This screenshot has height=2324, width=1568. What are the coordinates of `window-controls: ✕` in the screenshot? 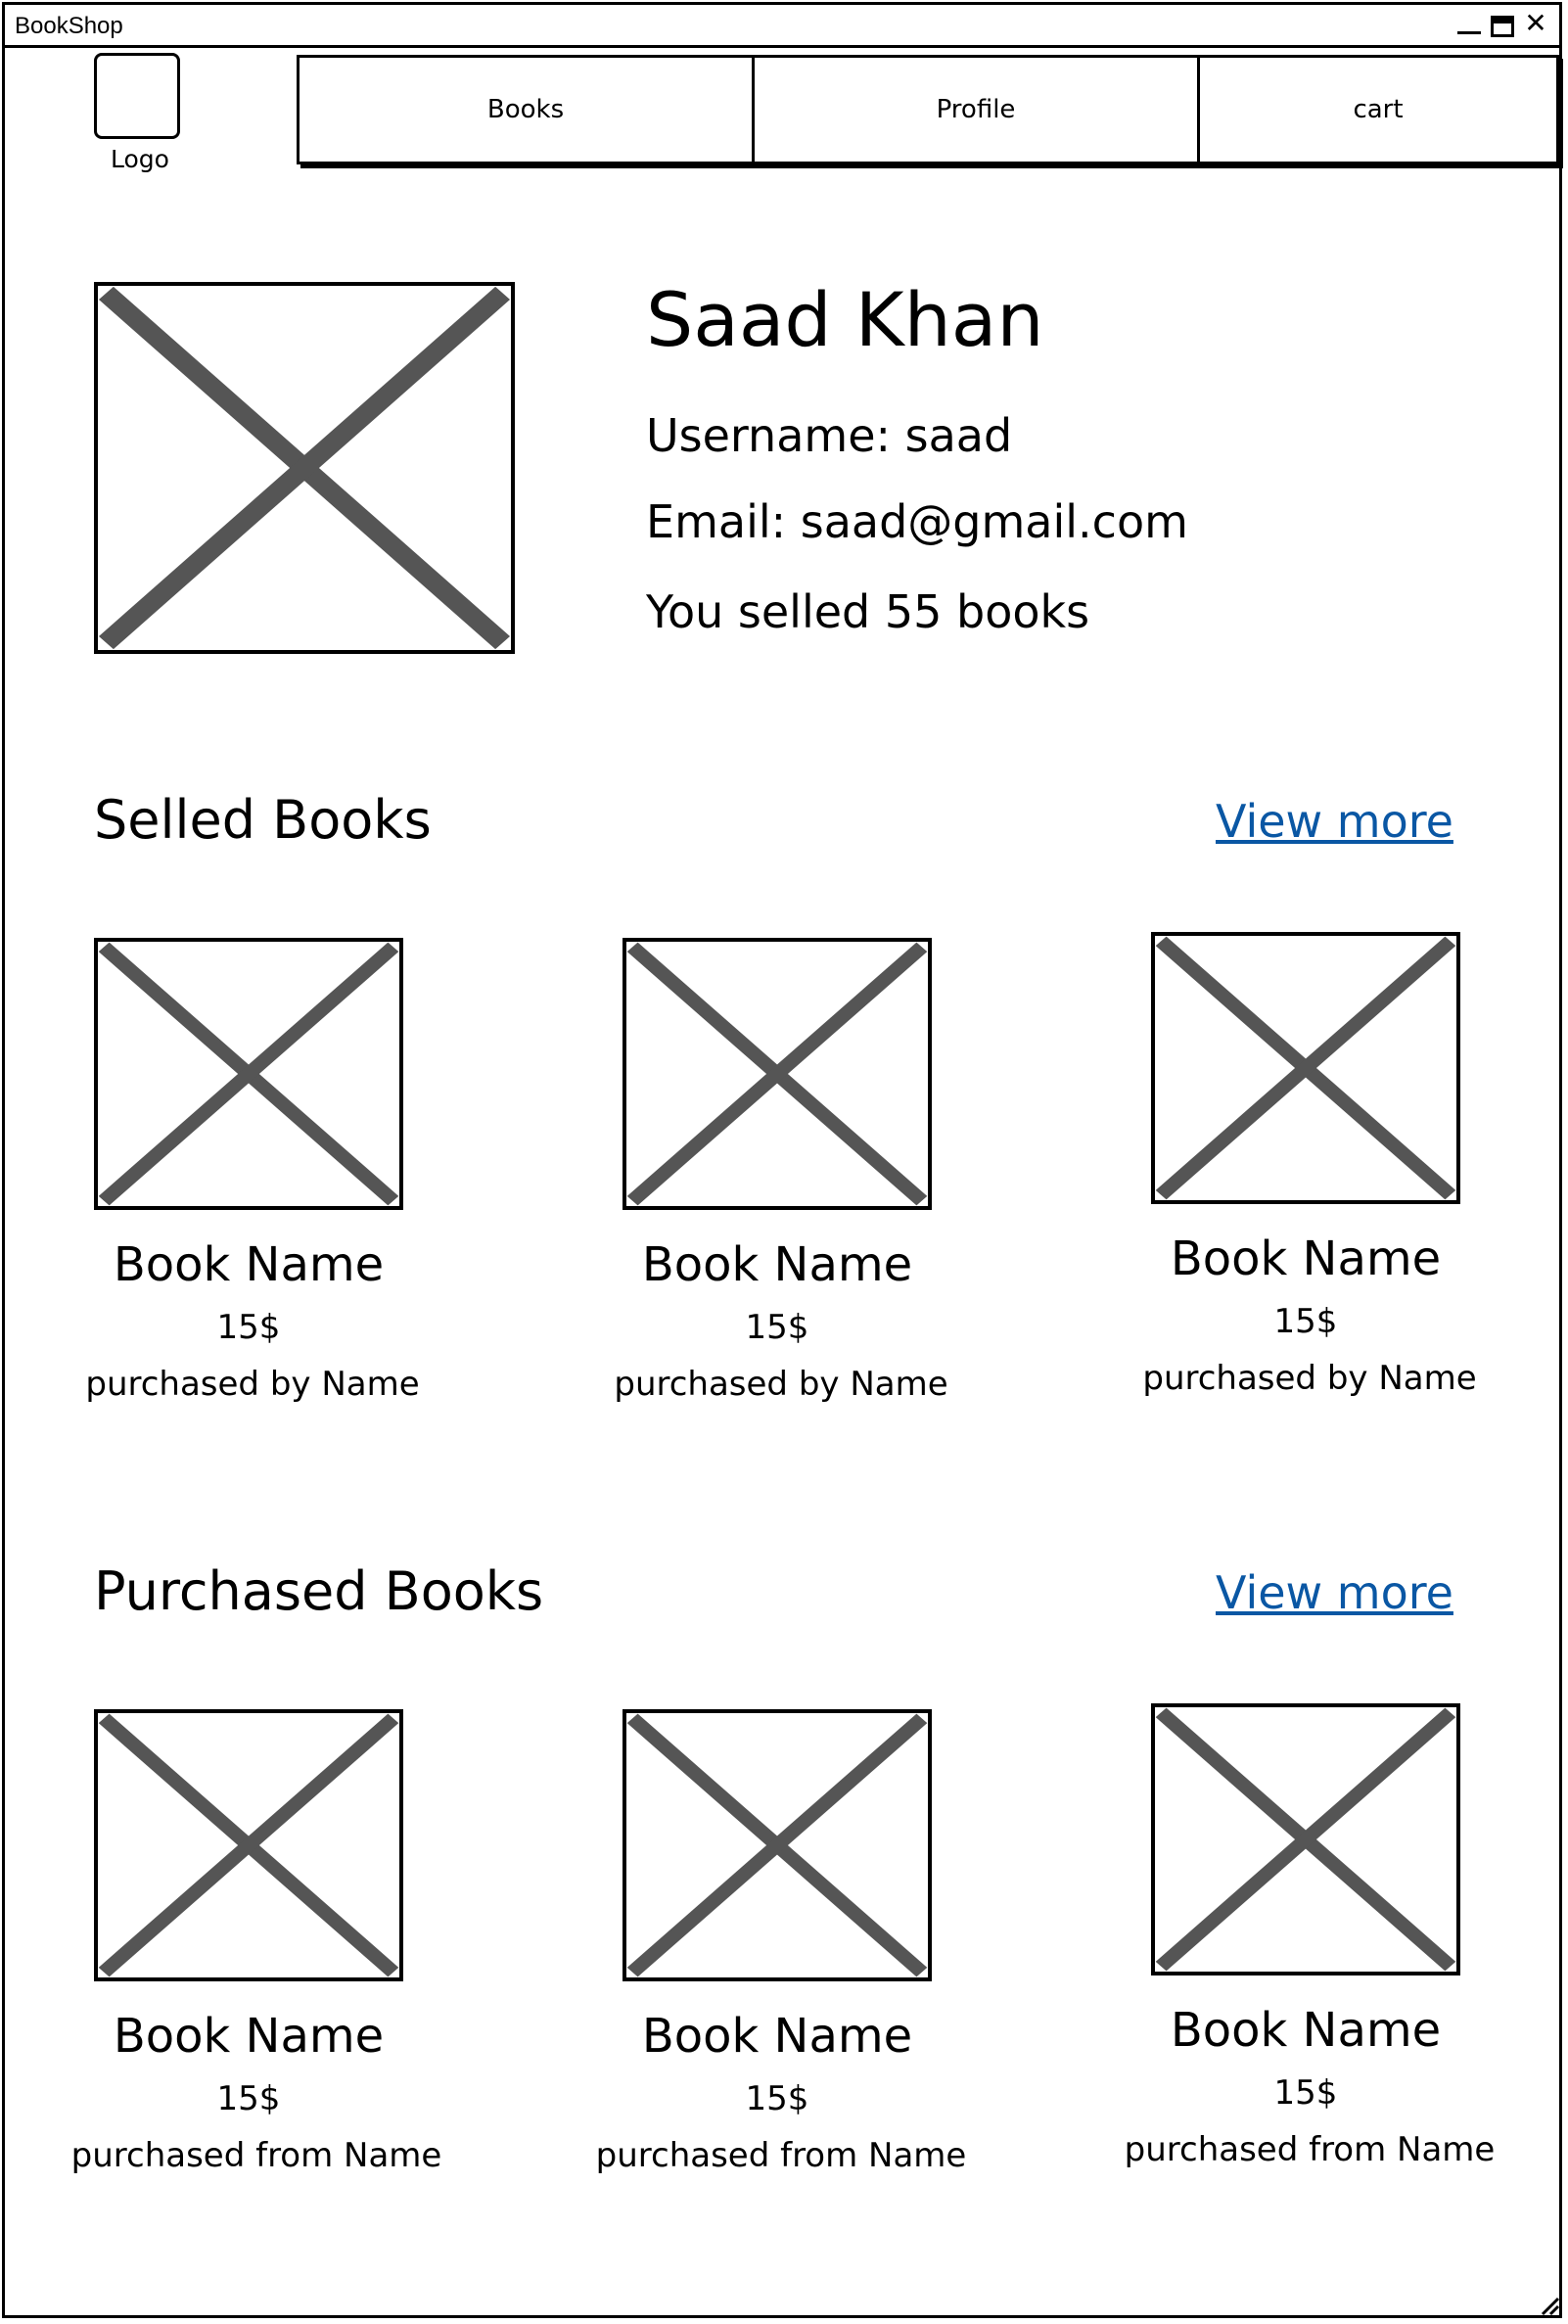 It's located at (1502, 24).